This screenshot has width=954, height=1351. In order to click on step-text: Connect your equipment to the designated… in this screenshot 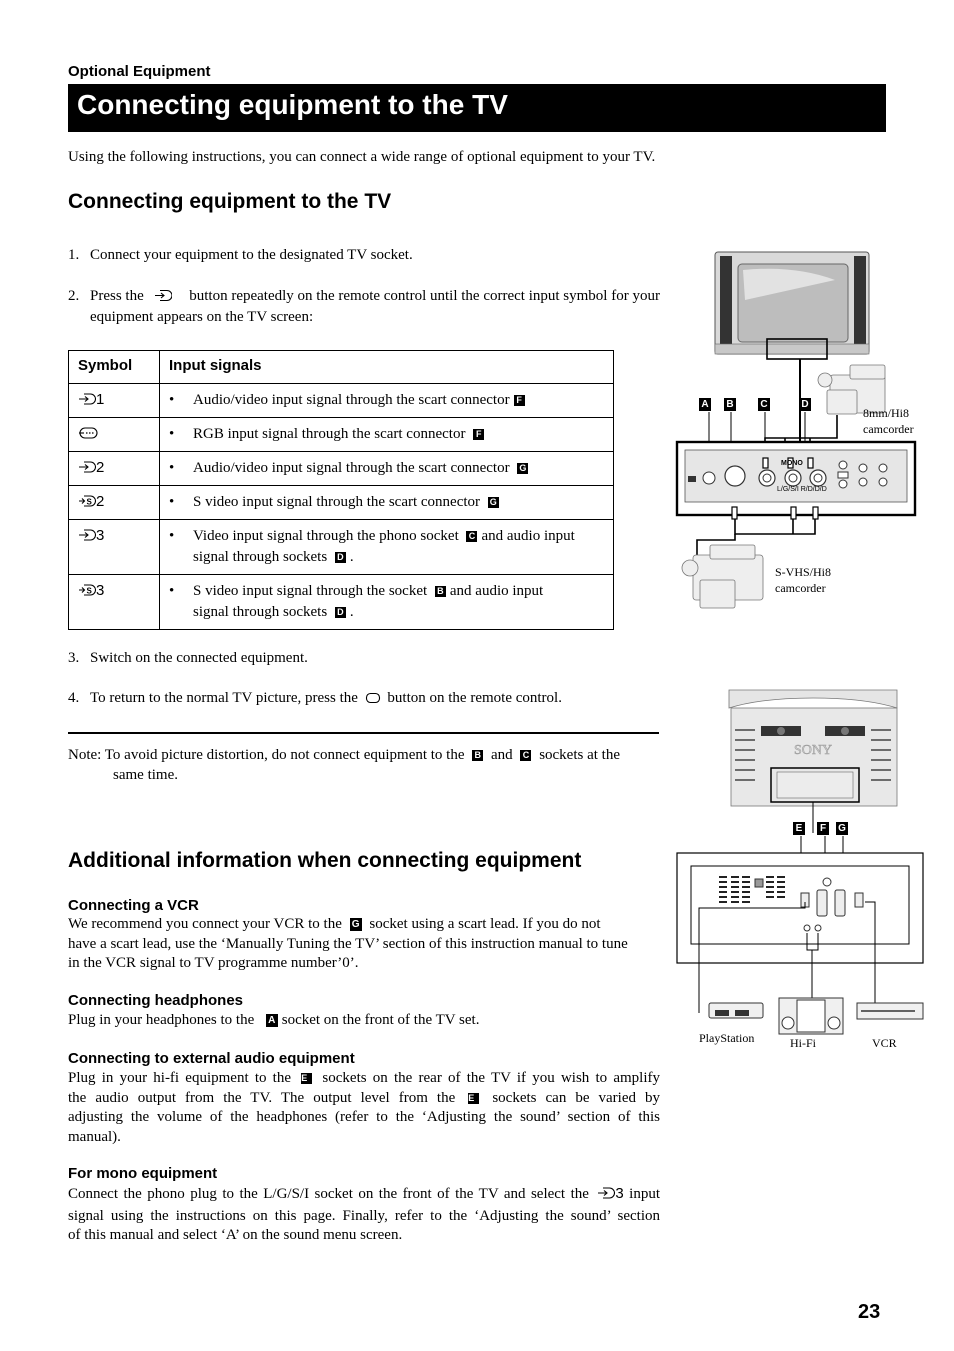, I will do `click(251, 255)`.